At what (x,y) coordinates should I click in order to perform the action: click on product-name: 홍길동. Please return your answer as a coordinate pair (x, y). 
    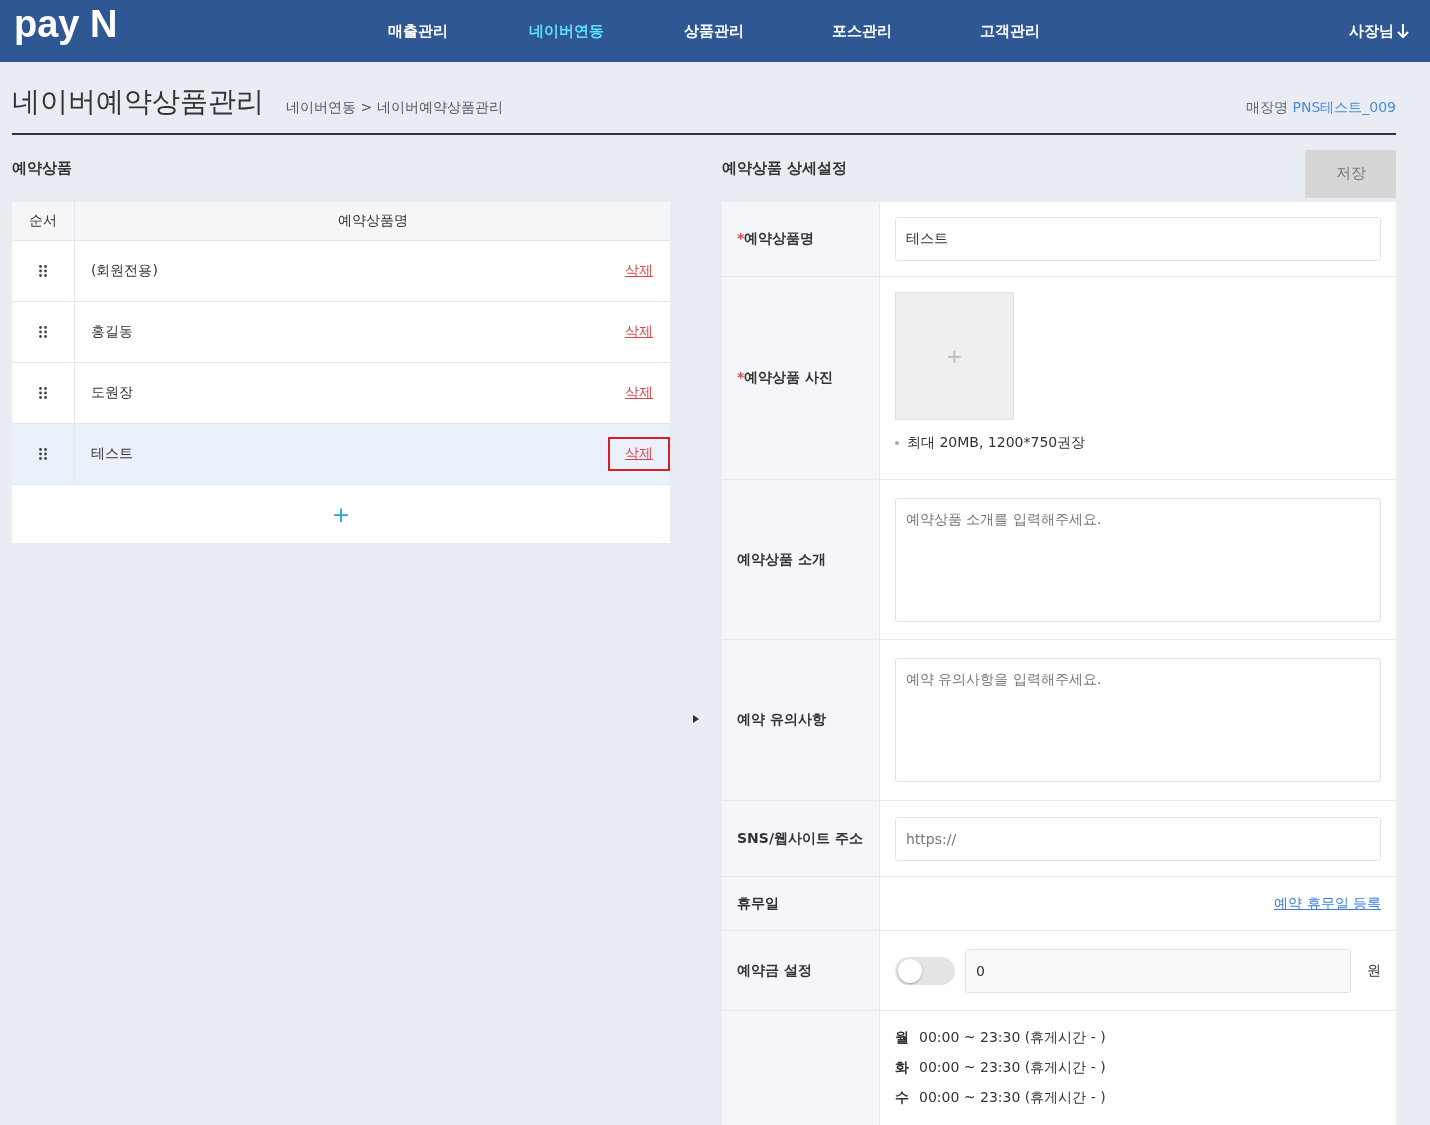
    Looking at the image, I should click on (112, 332).